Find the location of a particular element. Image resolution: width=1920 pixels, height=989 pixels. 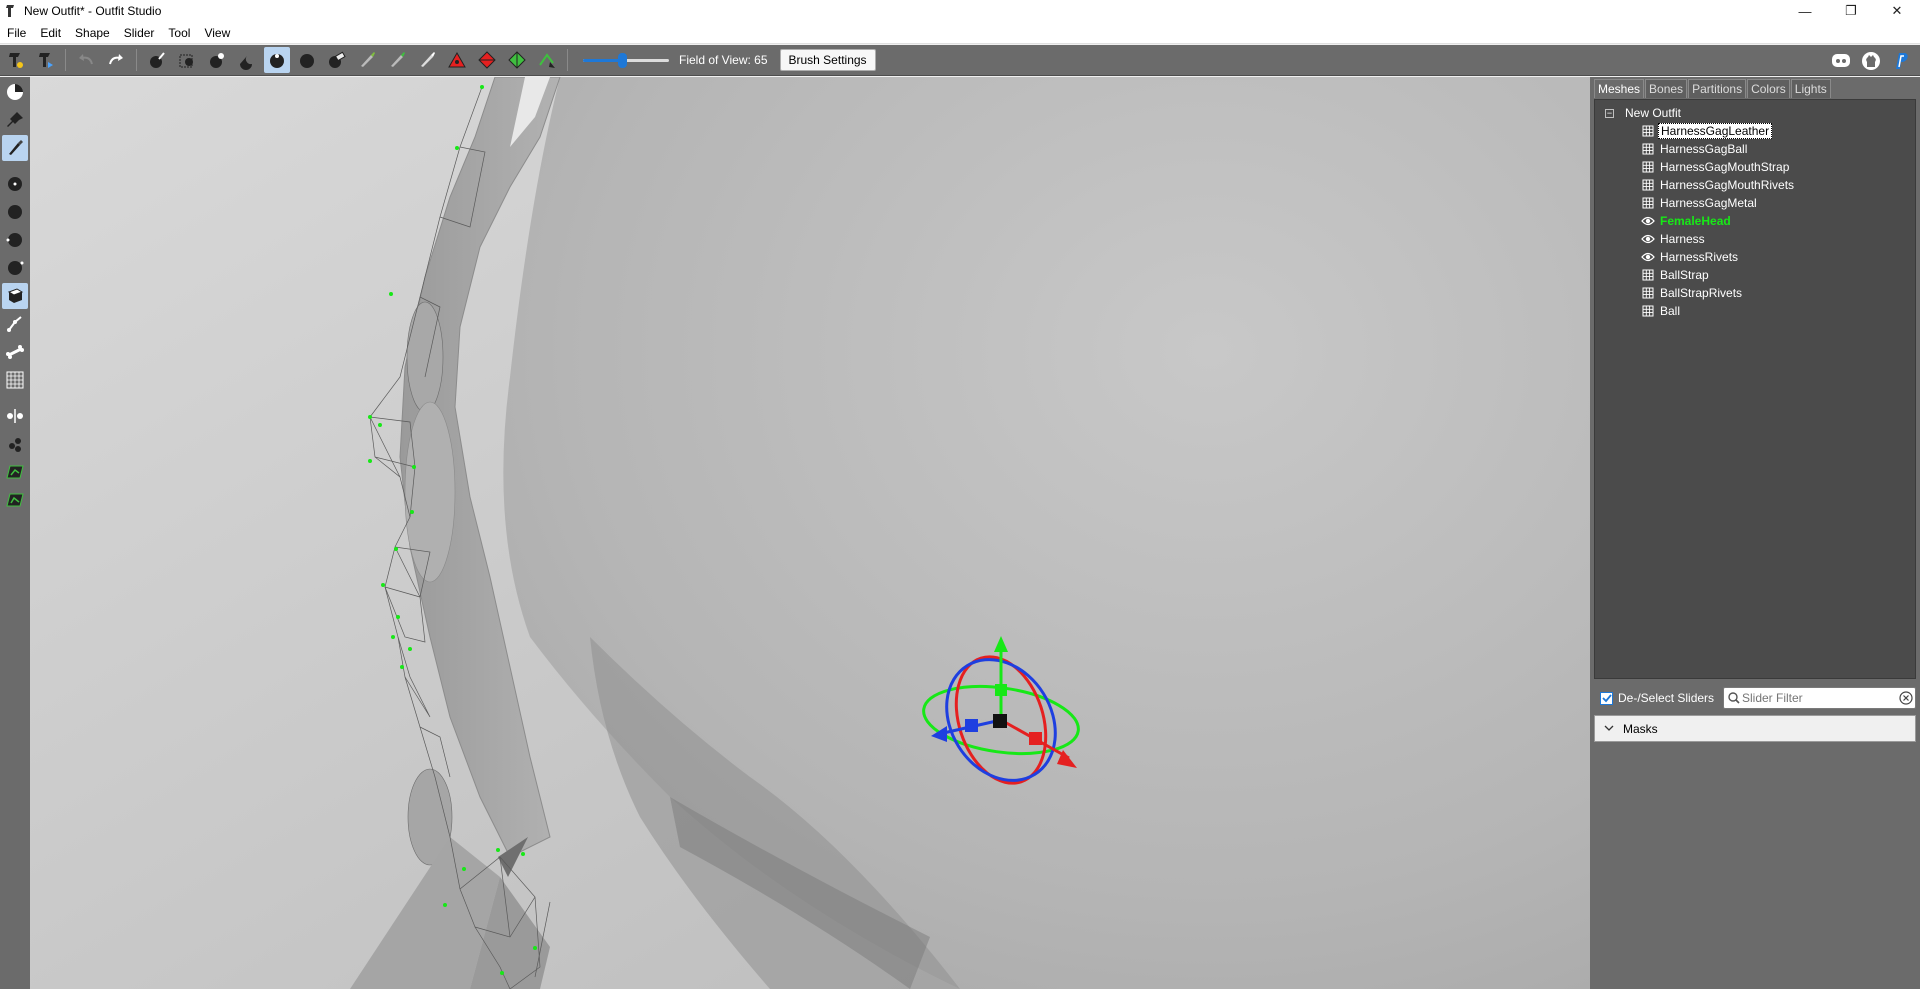

tree-item-label: HarnessGagMouthRivets is located at coordinates (1727, 185).